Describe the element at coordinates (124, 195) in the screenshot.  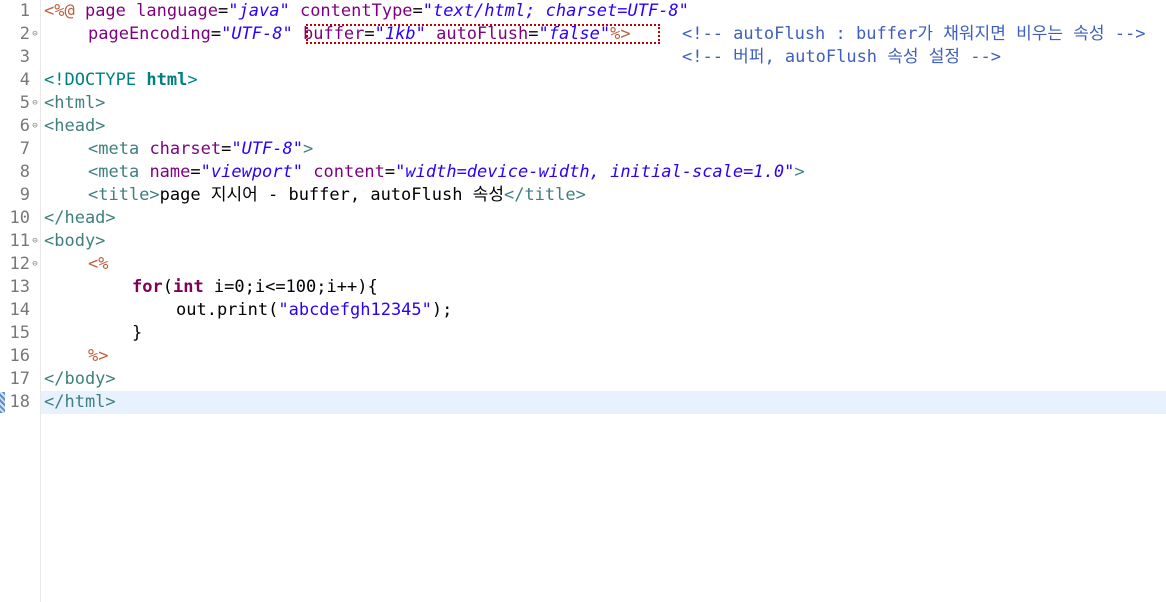
I see `title-open-tag: <title>` at that location.